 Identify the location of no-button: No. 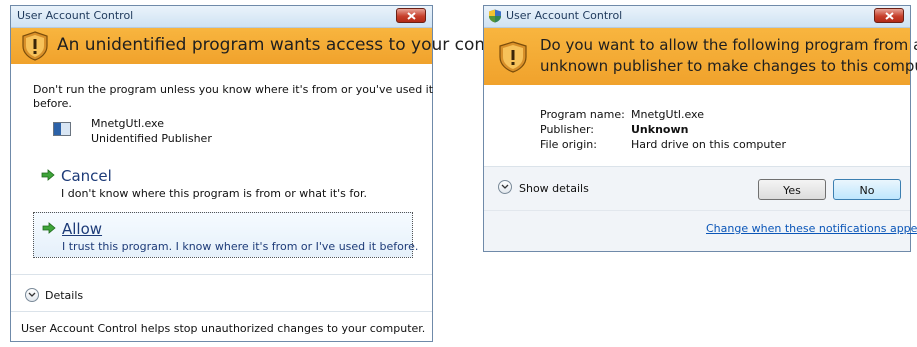
(867, 189).